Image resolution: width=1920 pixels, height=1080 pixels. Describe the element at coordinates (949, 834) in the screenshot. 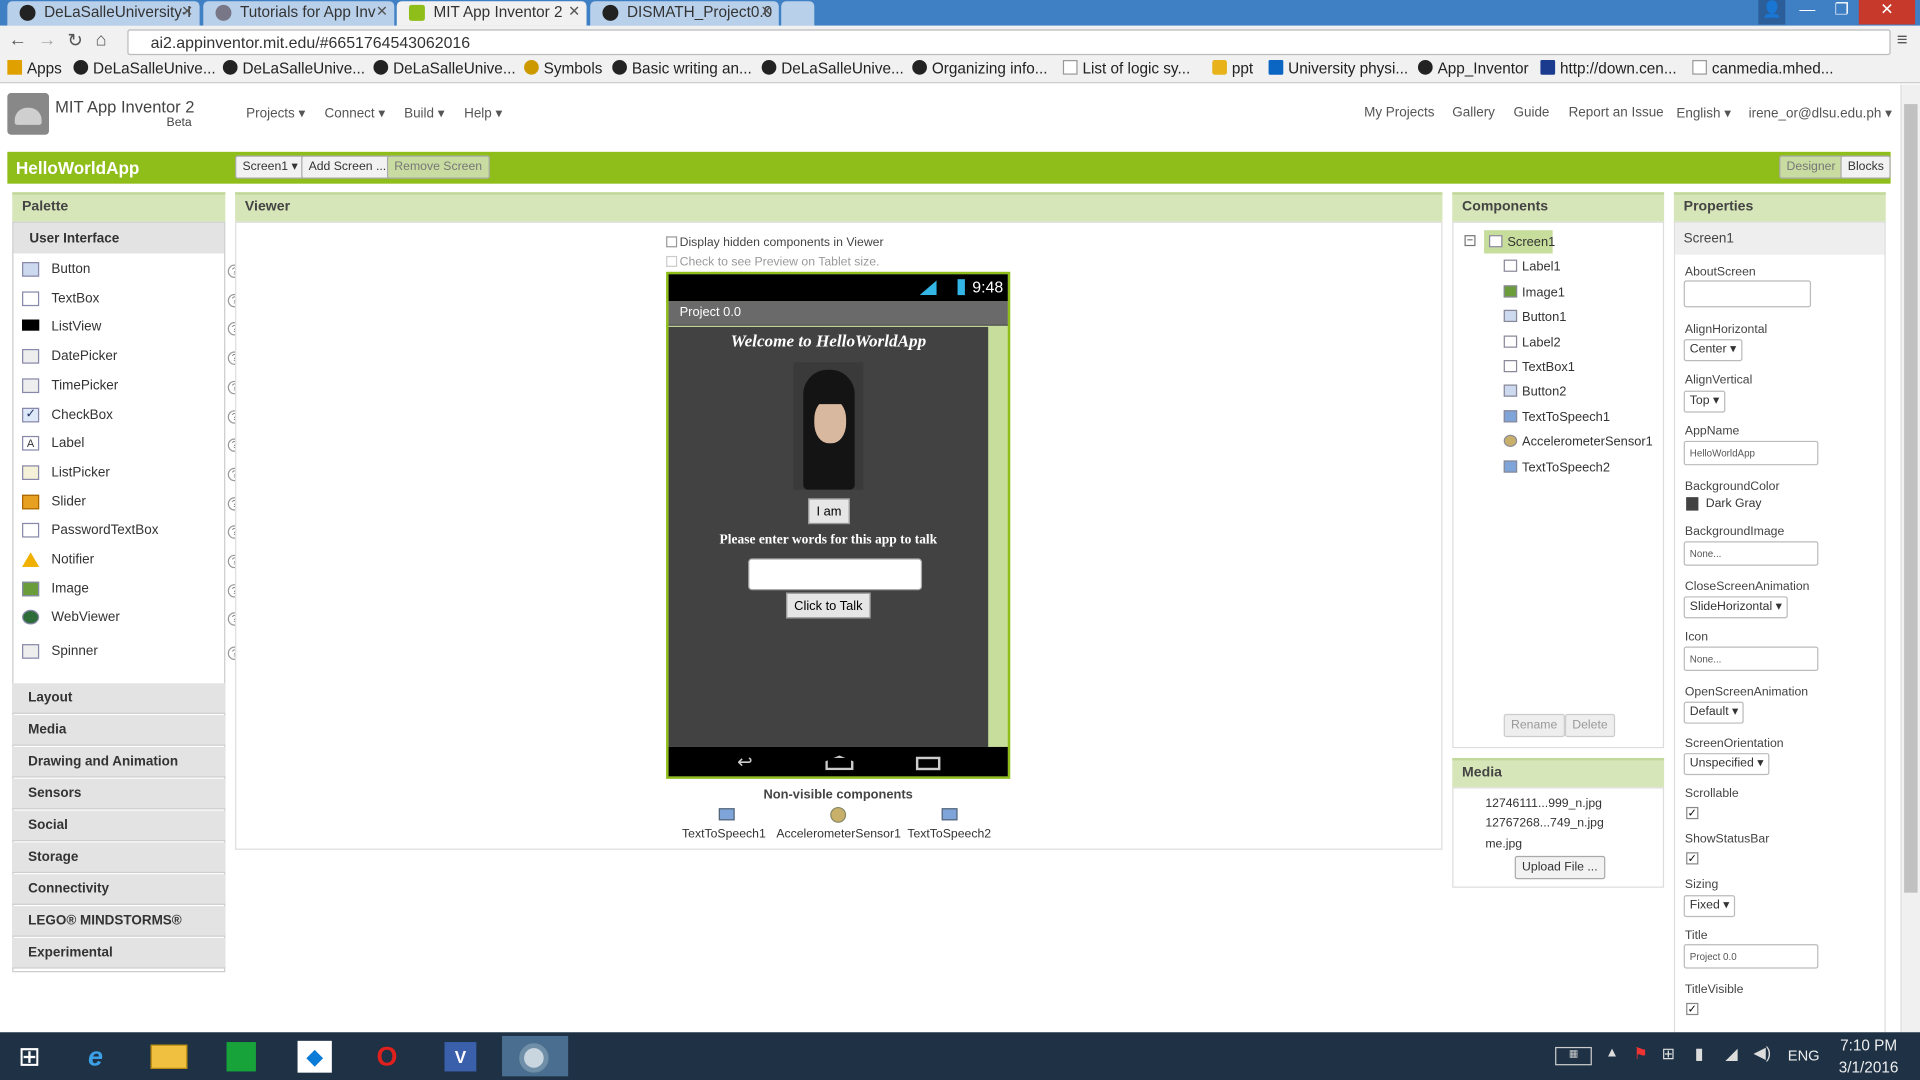

I see `nonvisible-tts2: TextToSpeech2` at that location.